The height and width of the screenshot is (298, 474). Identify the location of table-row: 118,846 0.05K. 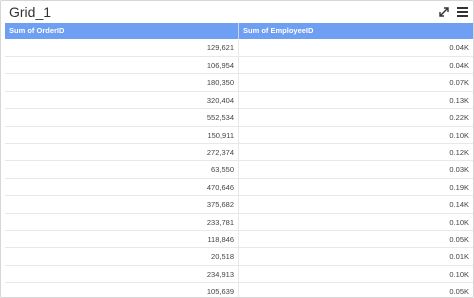
(239, 239).